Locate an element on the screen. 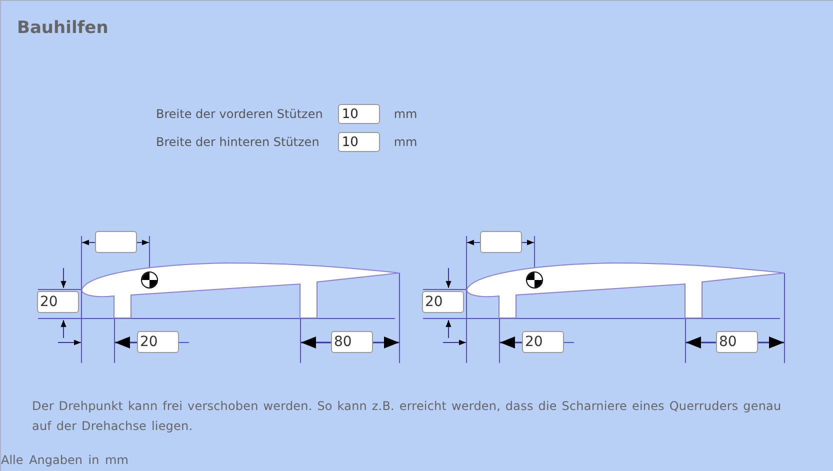  note-text: Der Drehpunkt kann frei verschoben werden. So kann z.B. erreicht werden, dass die Scharniere eines Querruders genau auf der Drehachse liegen. is located at coordinates (407, 416).